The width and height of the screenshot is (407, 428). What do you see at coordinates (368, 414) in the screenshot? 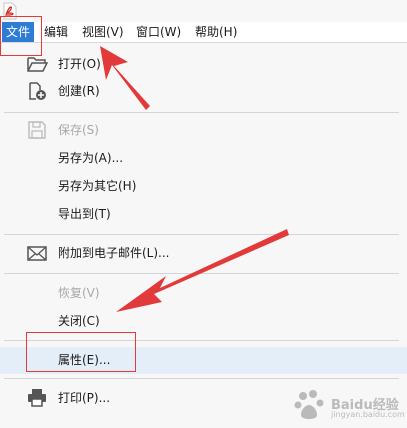
I see `watermark-url: jingyan.baidu.com` at bounding box center [368, 414].